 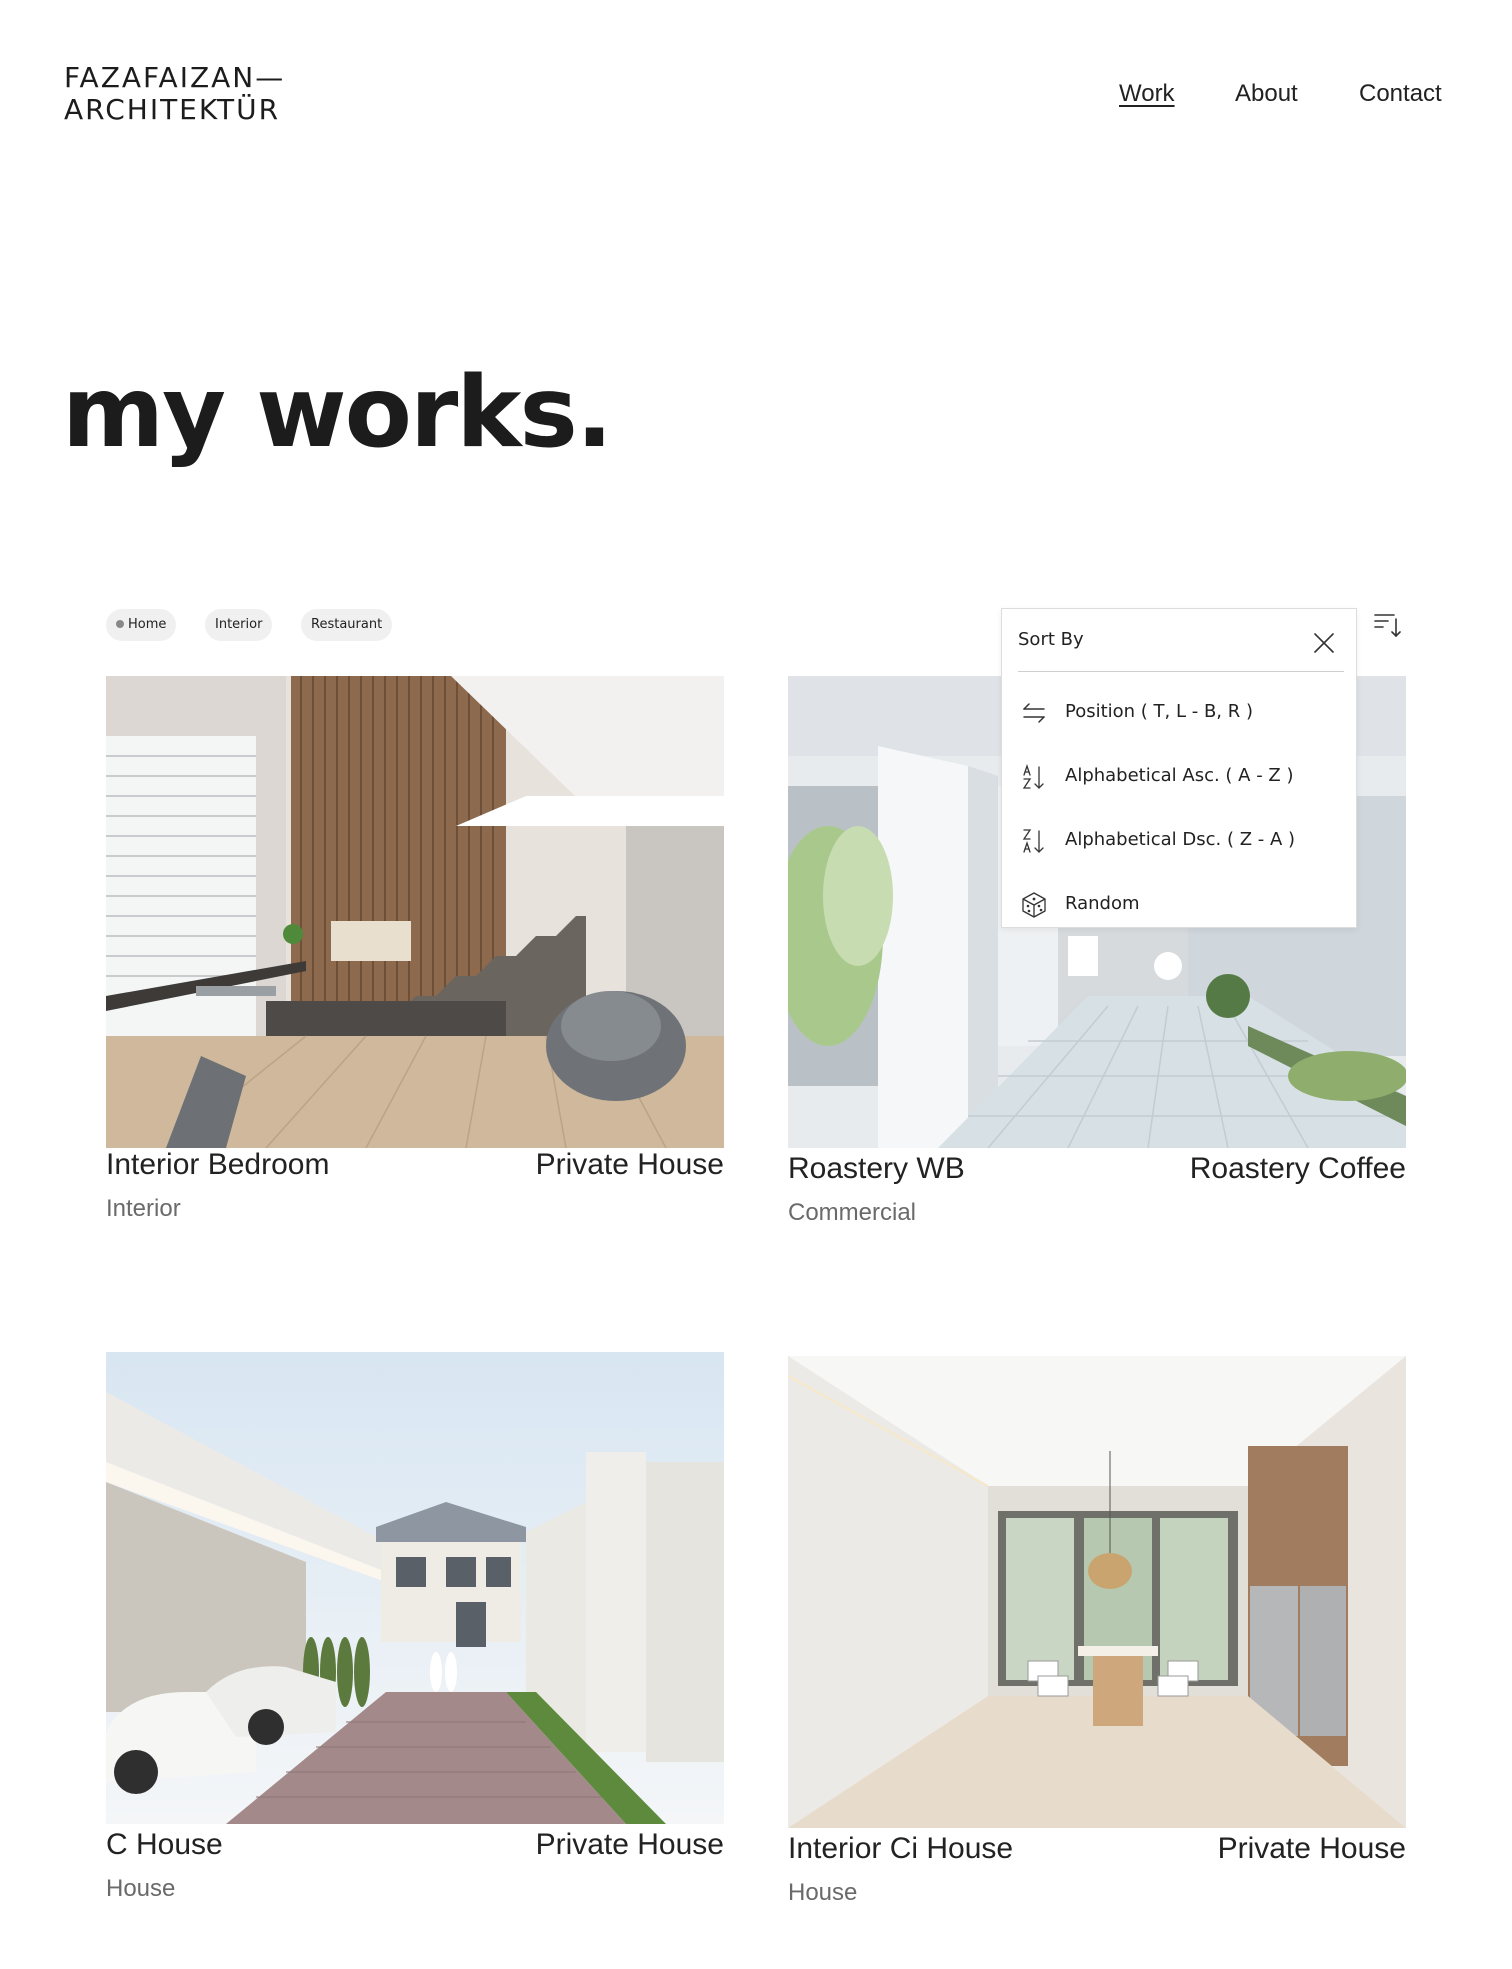 I want to click on project-image-interior-ci-house, so click(x=1097, y=1592).